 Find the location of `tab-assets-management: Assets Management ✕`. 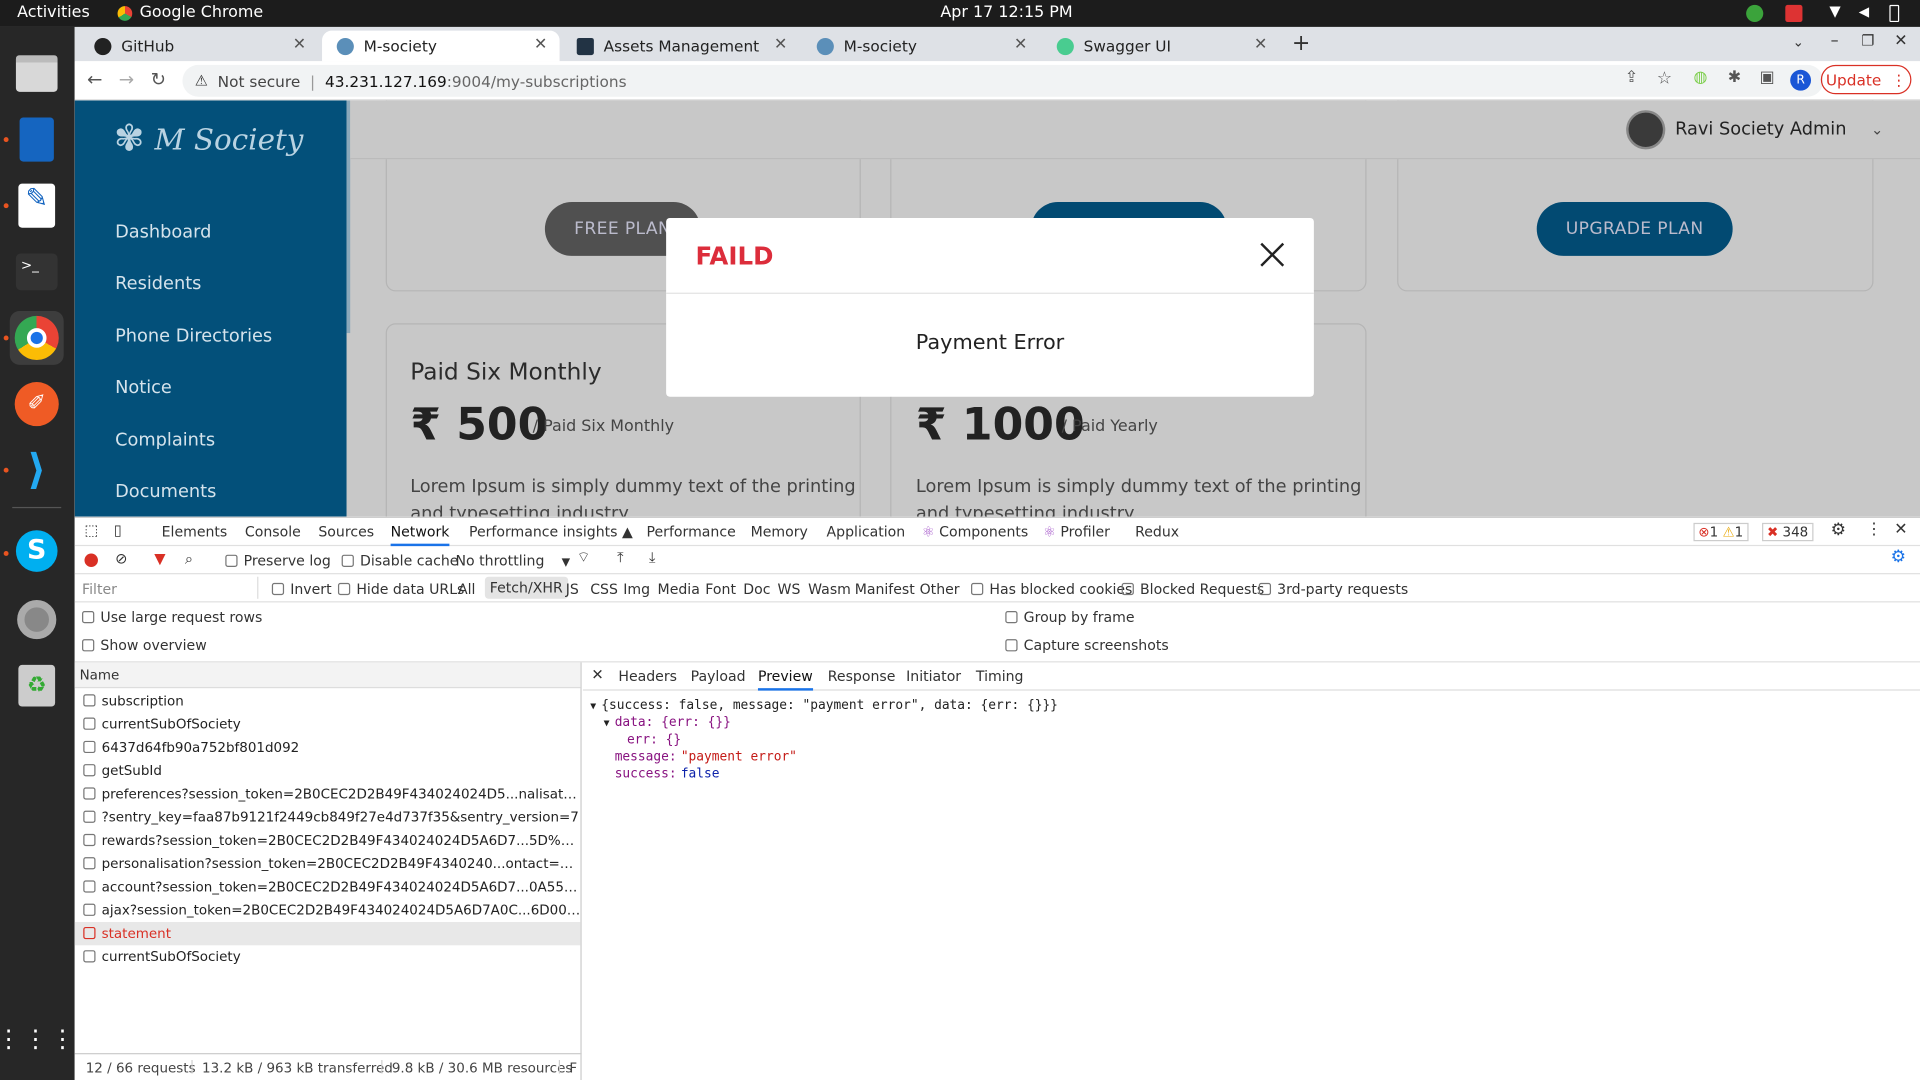

tab-assets-management: Assets Management ✕ is located at coordinates (681, 46).